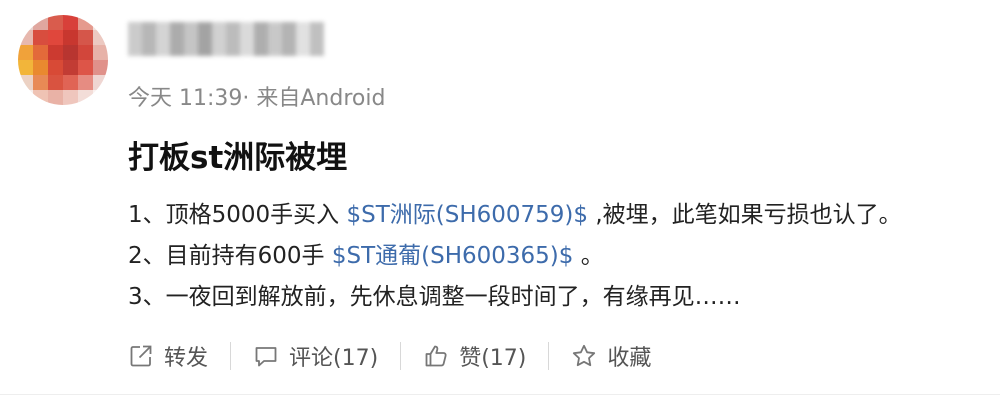 The width and height of the screenshot is (1000, 400). I want to click on stock-link-tongpu: $ST通葡(SH600365)$, so click(453, 256).